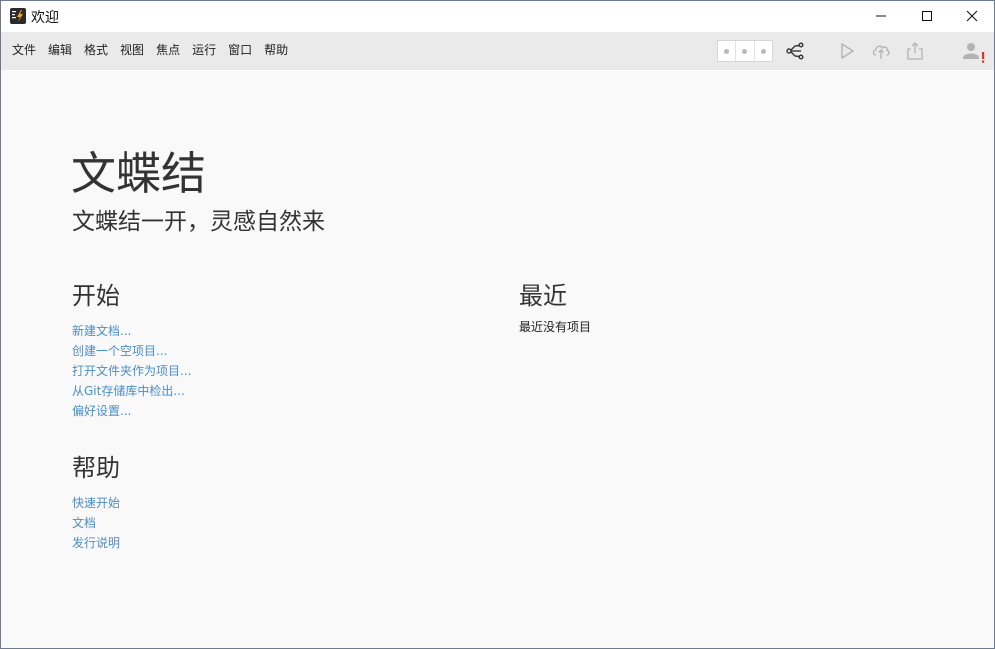  Describe the element at coordinates (96, 468) in the screenshot. I see `help-heading: 帮助` at that location.